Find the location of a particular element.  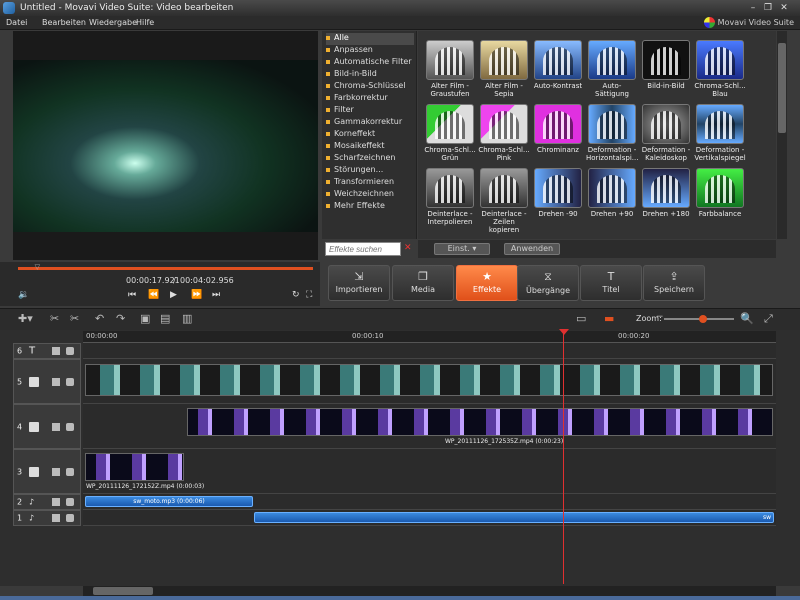

crop-icon: ▤ is located at coordinates (165, 318).